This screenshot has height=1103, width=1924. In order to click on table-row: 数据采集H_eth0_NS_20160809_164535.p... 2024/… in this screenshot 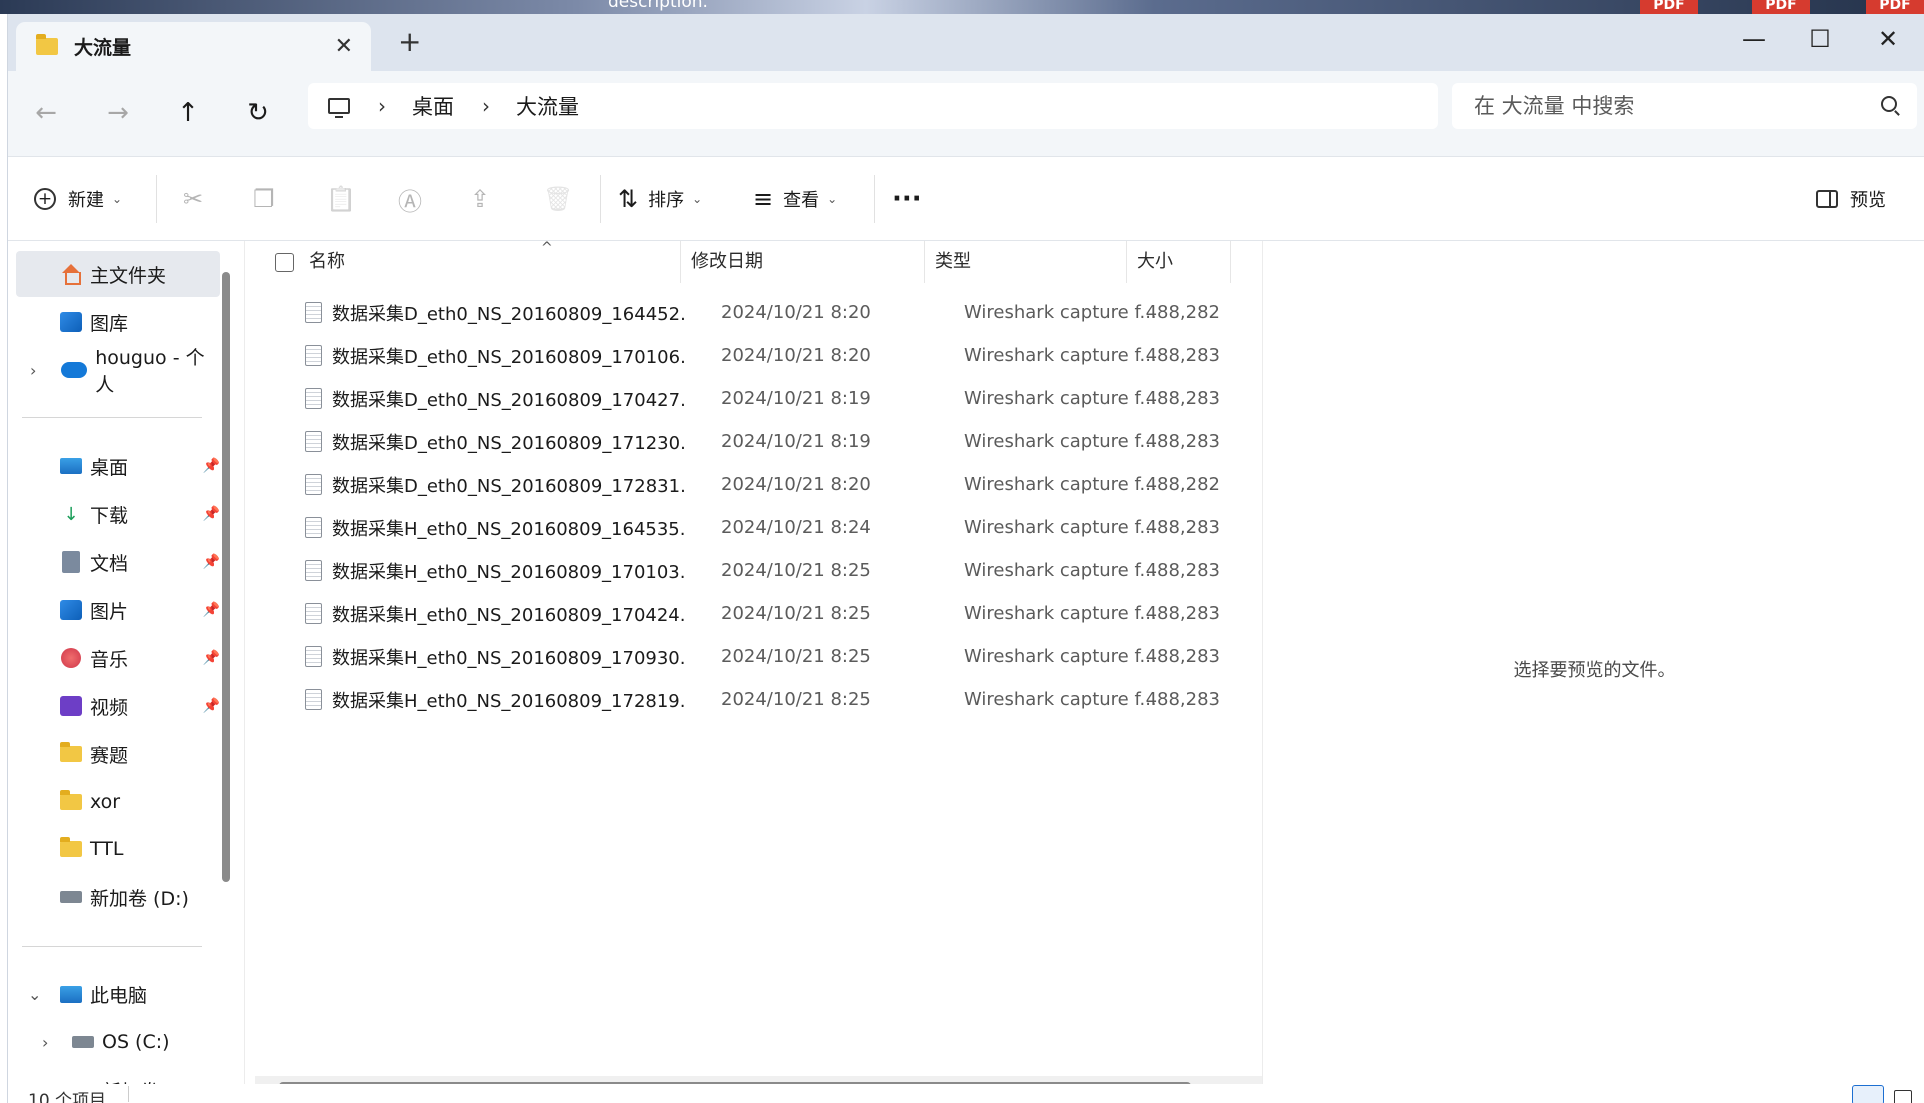, I will do `click(754, 527)`.